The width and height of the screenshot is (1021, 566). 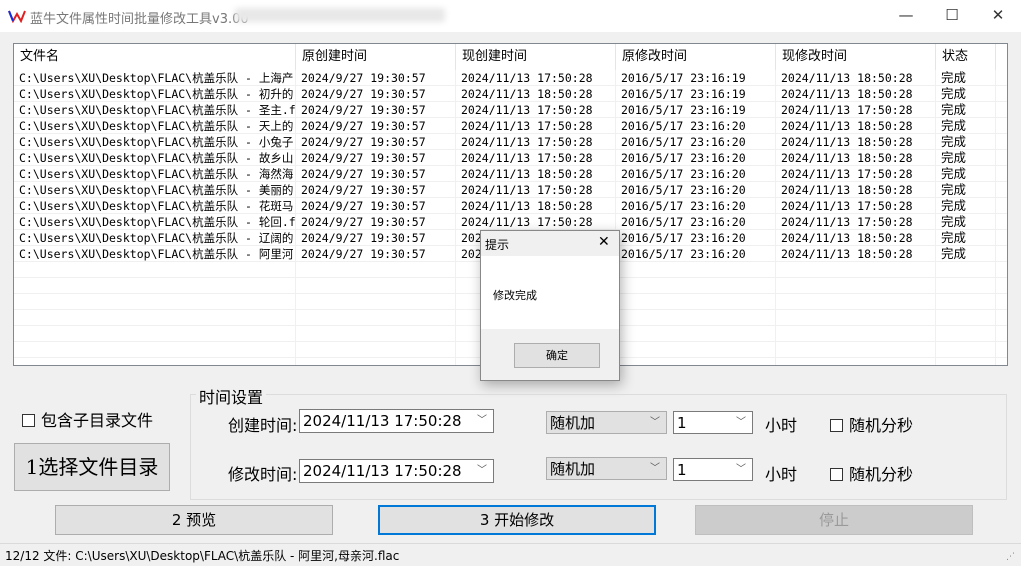 I want to click on modify-amount-select: 1 ﹀, so click(x=713, y=469).